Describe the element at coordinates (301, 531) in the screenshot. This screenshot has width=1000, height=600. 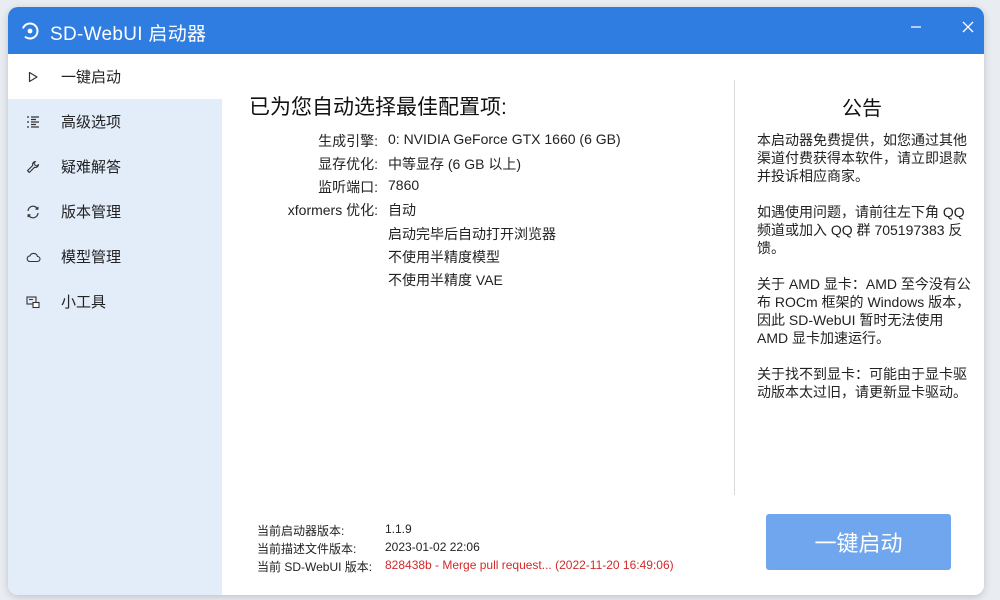
I see `launcher-version-label: 当前启动器版本:` at that location.